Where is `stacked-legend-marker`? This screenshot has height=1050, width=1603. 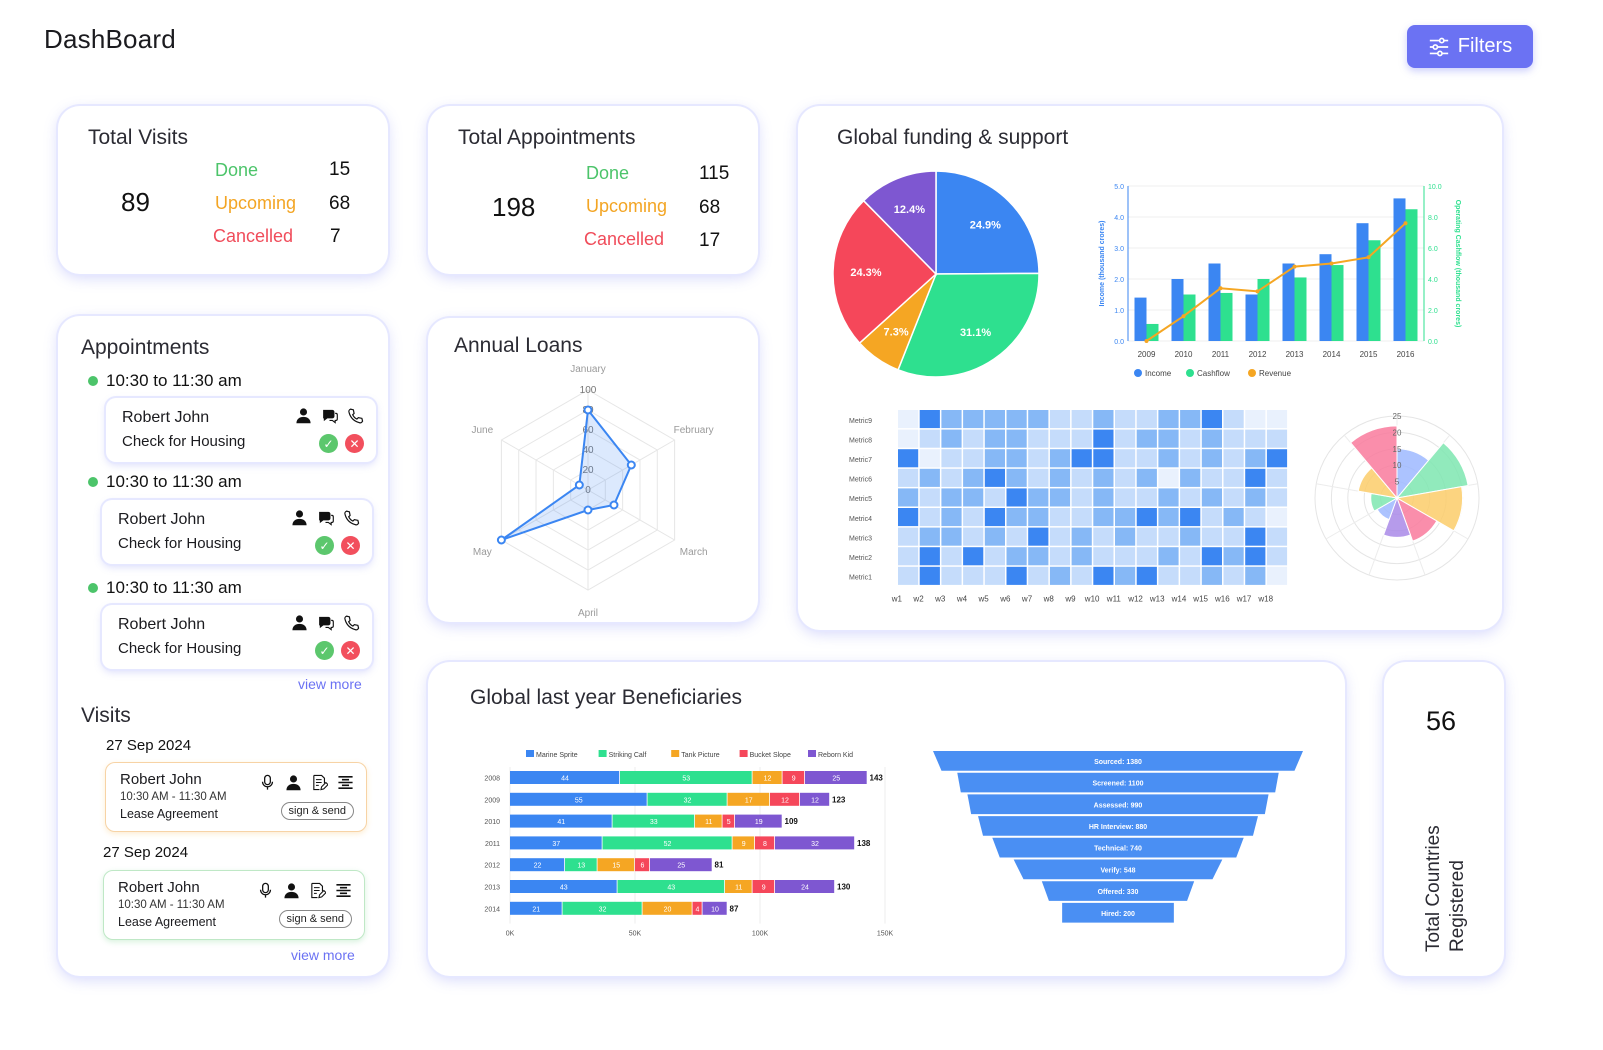 stacked-legend-marker is located at coordinates (812, 753).